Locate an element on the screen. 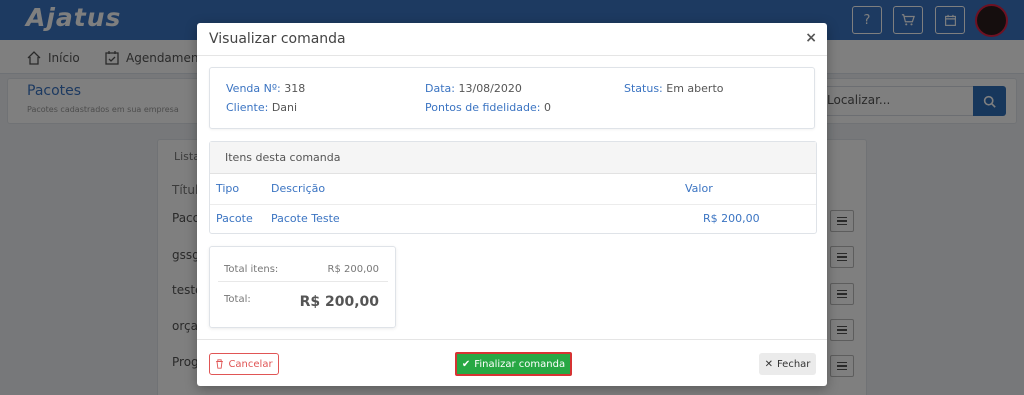  close-label: Fechar is located at coordinates (793, 364).